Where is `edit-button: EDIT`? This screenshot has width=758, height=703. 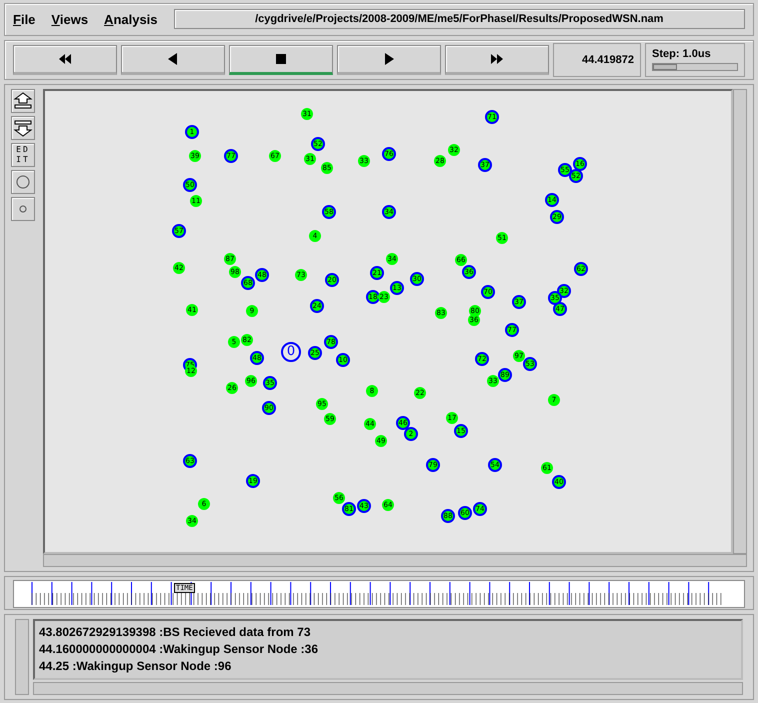
edit-button: EDIT is located at coordinates (23, 154).